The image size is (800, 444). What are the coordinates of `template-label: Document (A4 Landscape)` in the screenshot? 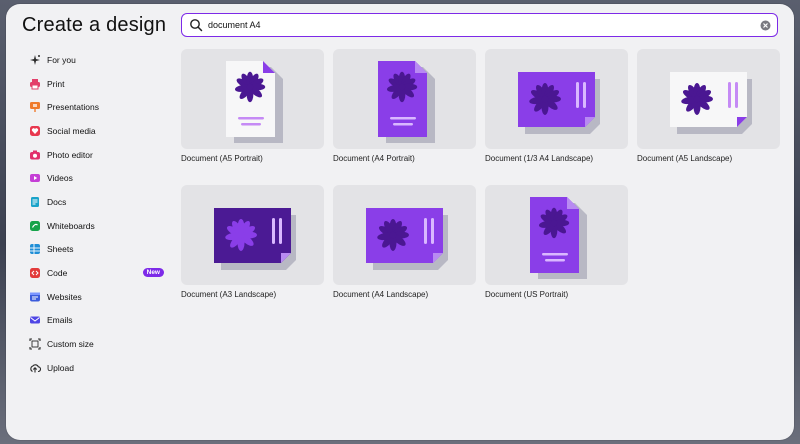 It's located at (405, 294).